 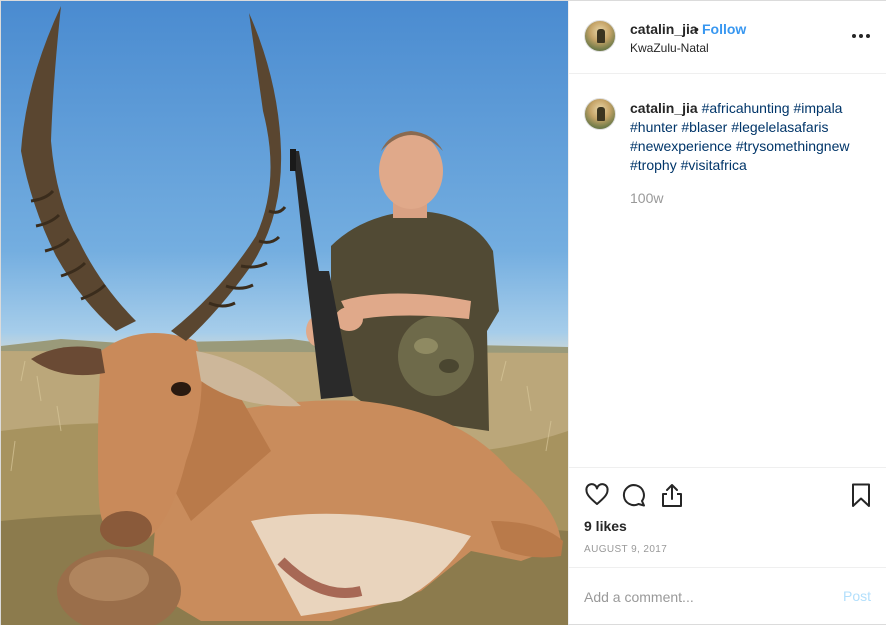 What do you see at coordinates (672, 495) in the screenshot?
I see `share-icon` at bounding box center [672, 495].